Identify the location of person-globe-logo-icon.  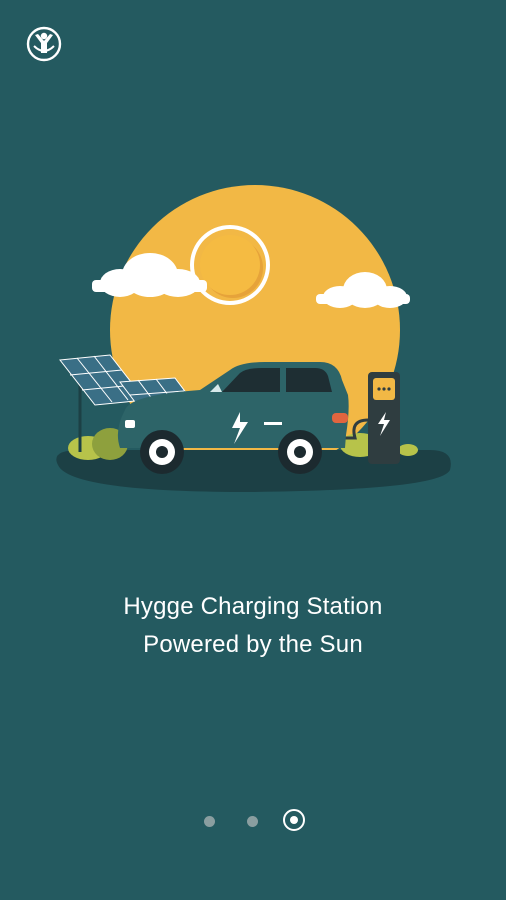
(44, 44).